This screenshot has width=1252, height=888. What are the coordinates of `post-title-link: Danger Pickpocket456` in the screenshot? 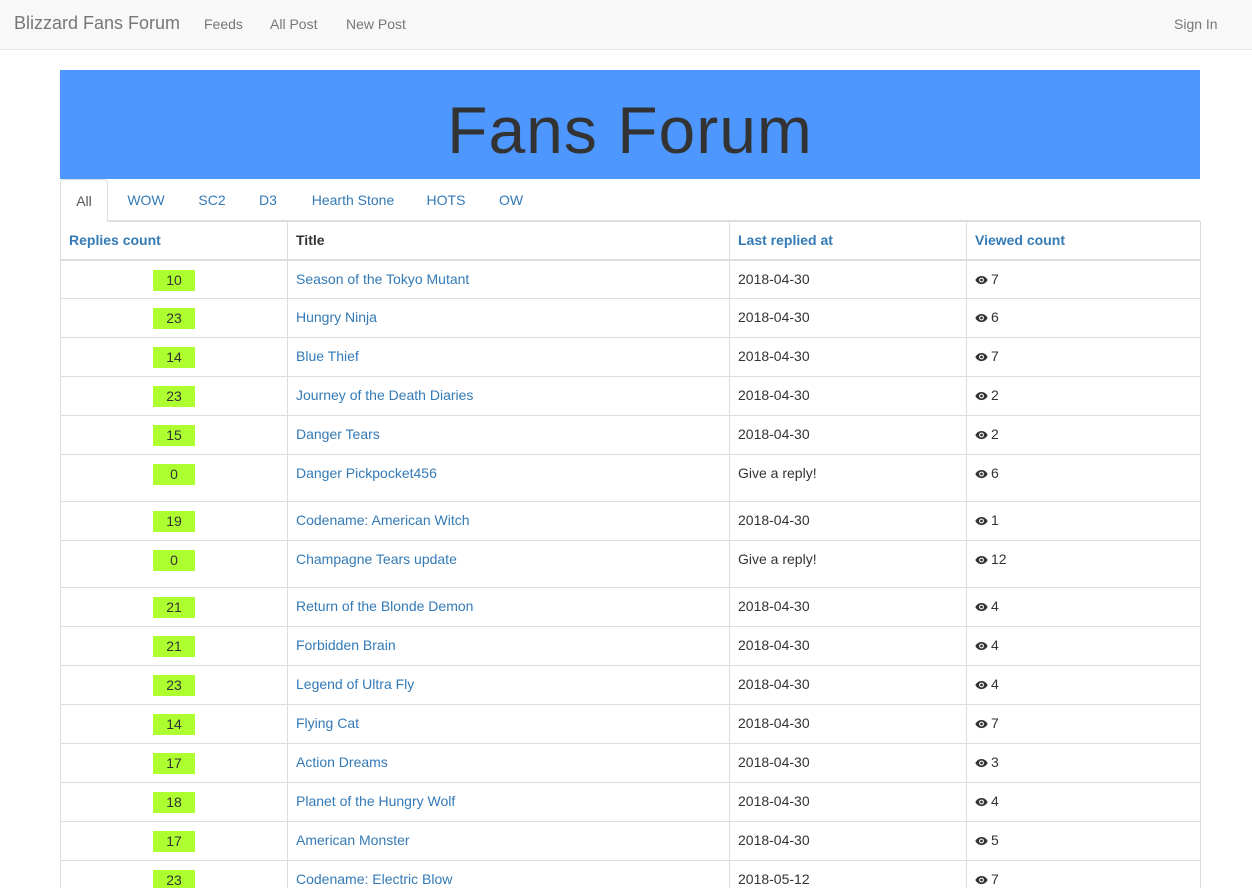 It's located at (366, 473).